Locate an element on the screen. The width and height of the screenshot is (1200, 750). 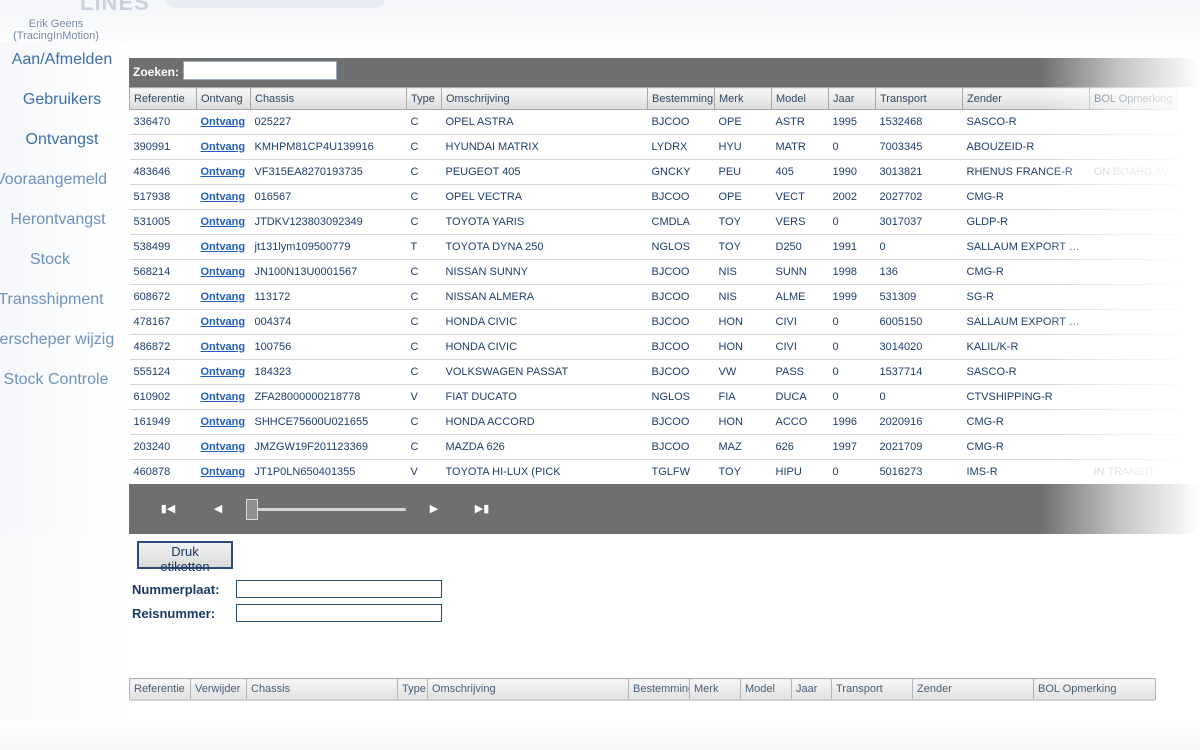
plate-input is located at coordinates (339, 589).